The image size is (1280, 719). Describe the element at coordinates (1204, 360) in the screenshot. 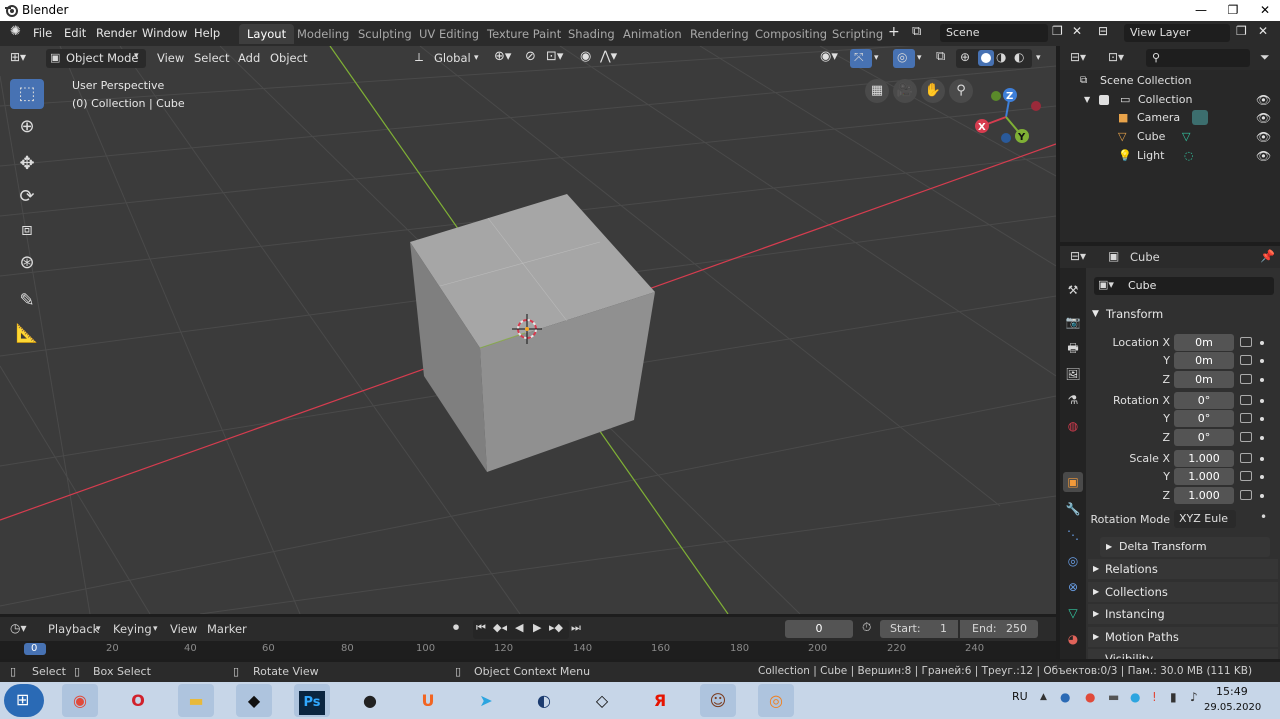

I see `location-y-field: 0m` at that location.